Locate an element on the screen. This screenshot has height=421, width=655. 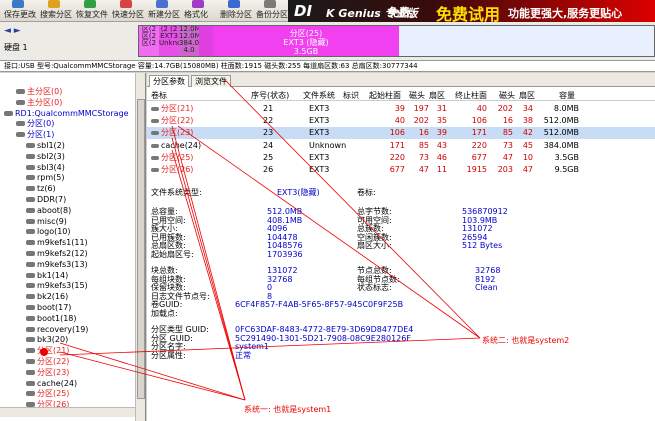
column-header: 卷标 is located at coordinates (159, 95).